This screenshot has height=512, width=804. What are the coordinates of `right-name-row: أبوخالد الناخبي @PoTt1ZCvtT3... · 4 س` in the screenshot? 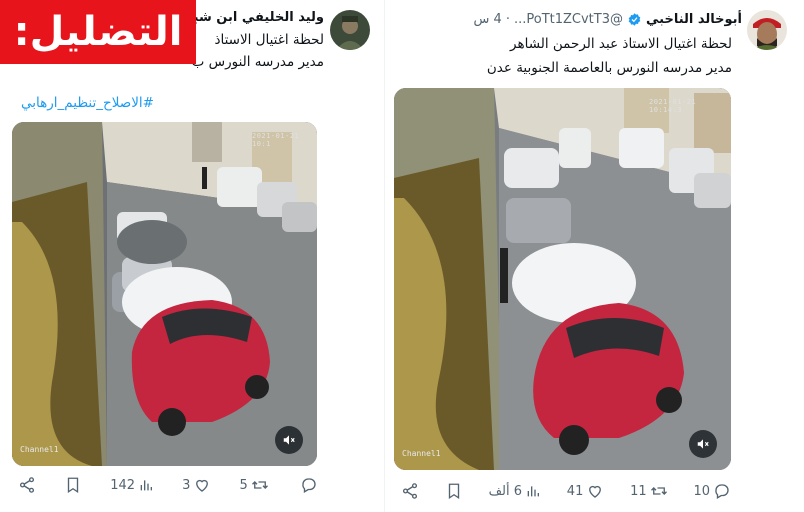 It's located at (608, 19).